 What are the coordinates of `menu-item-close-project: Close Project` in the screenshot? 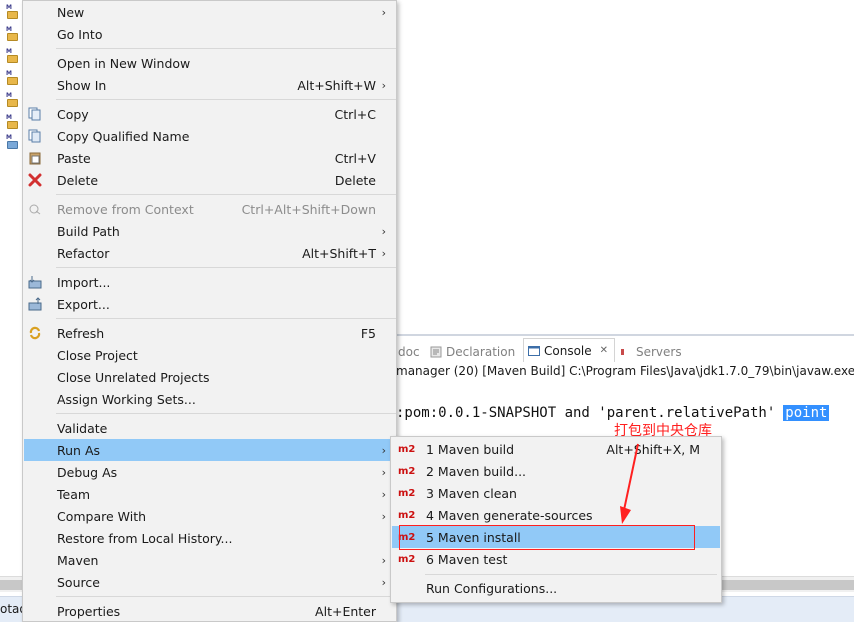 It's located at (210, 355).